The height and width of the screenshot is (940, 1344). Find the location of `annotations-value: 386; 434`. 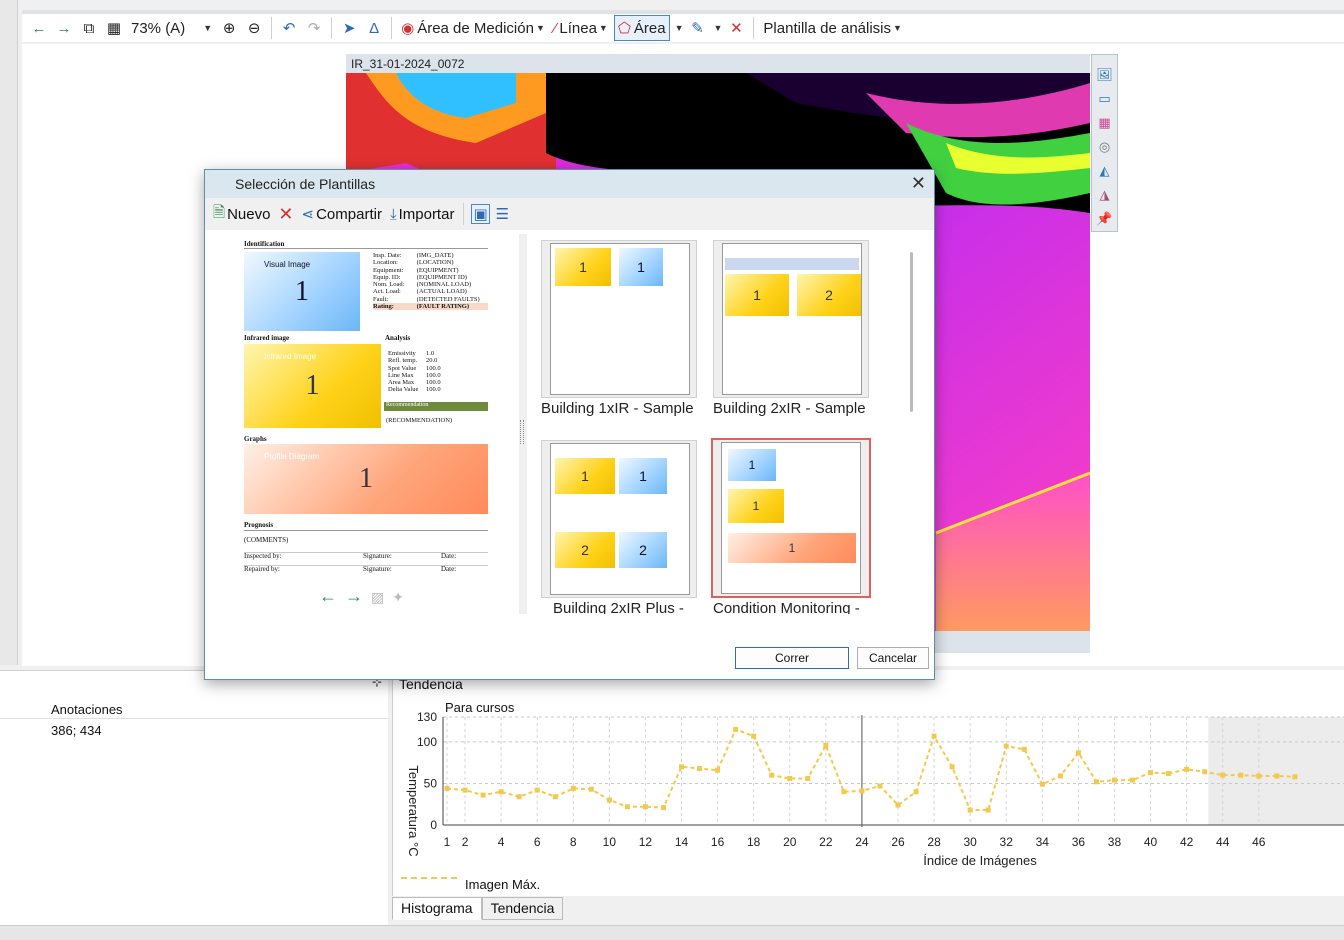

annotations-value: 386; 434 is located at coordinates (76, 730).